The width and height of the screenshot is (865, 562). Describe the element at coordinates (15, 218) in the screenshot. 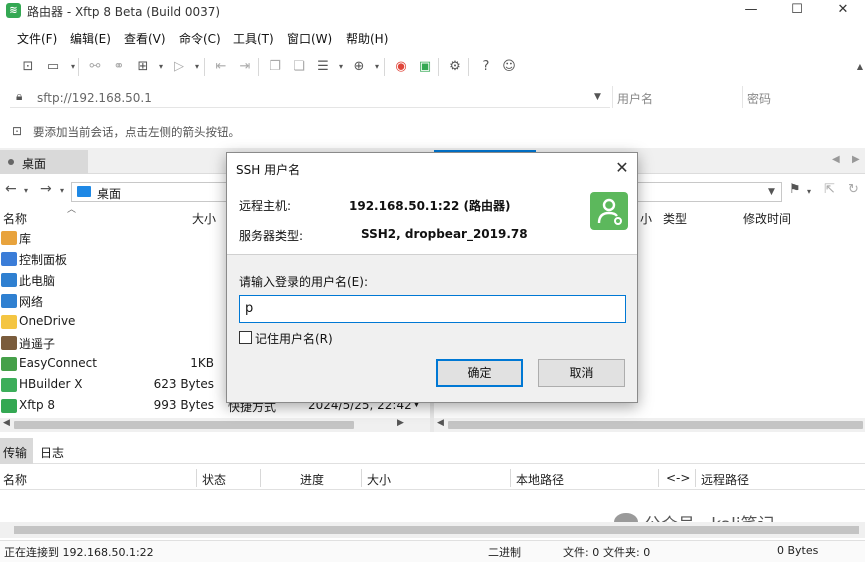

I see `local-col-name: 名称` at that location.